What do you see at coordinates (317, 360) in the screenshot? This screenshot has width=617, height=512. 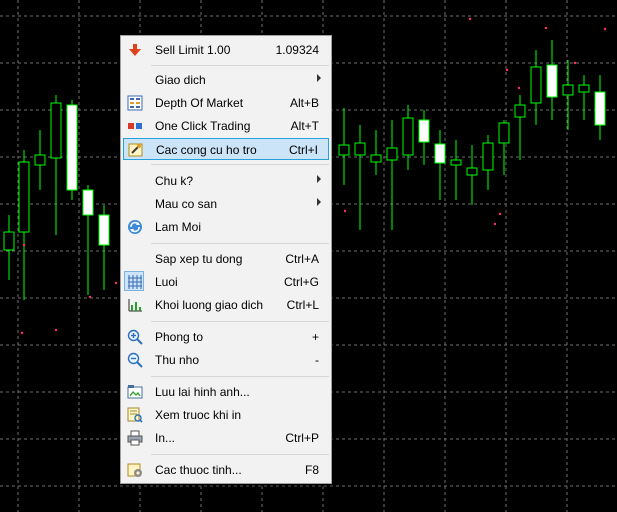 I see `menu-item-shortcut: -` at bounding box center [317, 360].